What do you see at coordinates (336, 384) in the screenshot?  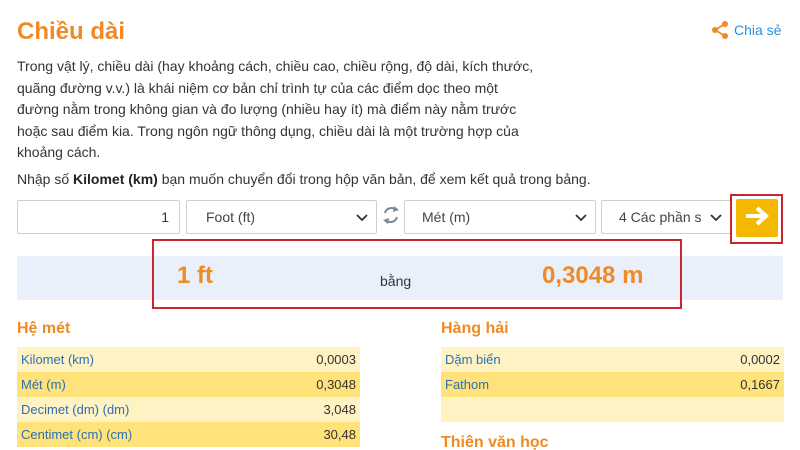 I see `unit-value: 0,3048` at bounding box center [336, 384].